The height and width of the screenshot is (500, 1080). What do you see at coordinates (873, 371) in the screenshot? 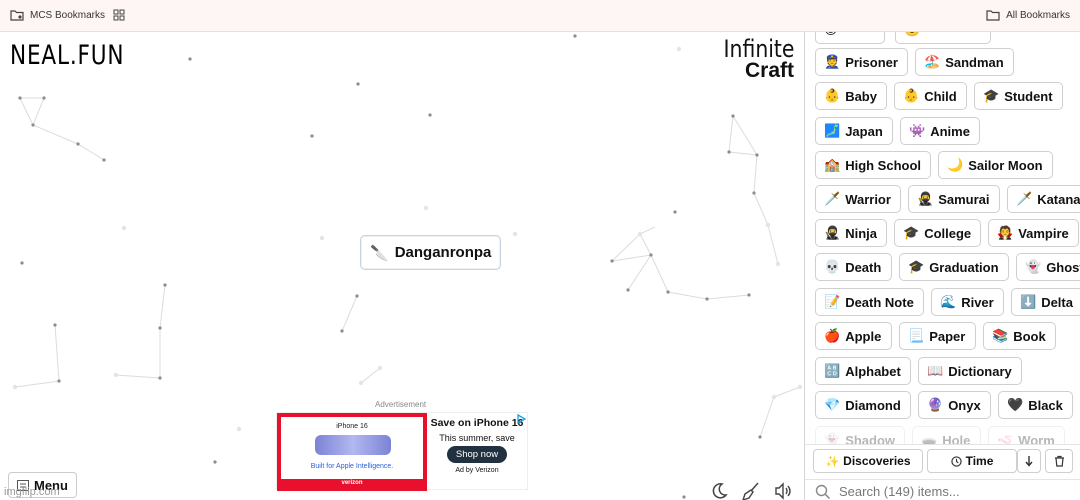
I see `sidebar-item-label: Alphabet` at bounding box center [873, 371].